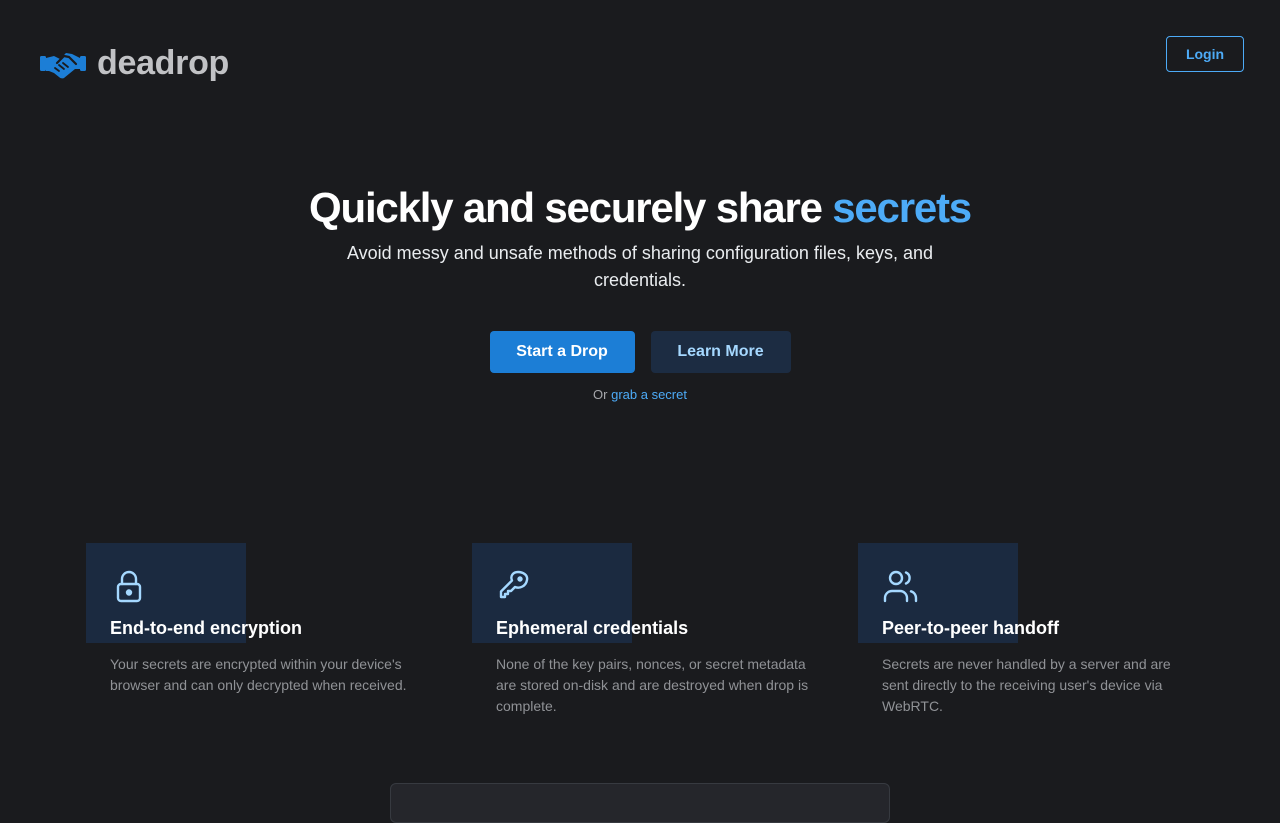 This screenshot has height=823, width=1280. I want to click on learn-more-button: Learn More, so click(720, 352).